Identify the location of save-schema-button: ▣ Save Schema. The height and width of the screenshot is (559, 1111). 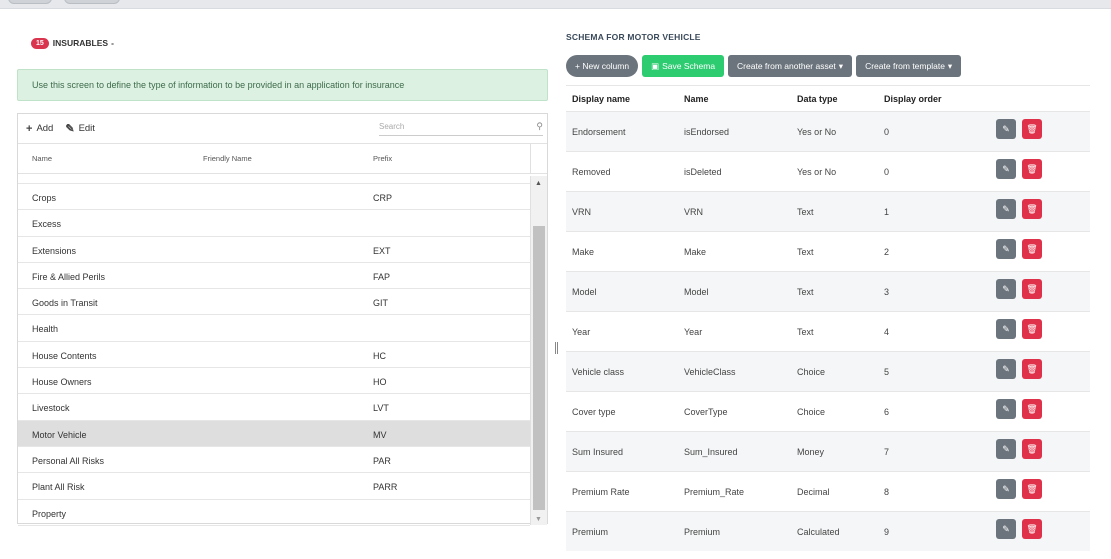
(683, 66).